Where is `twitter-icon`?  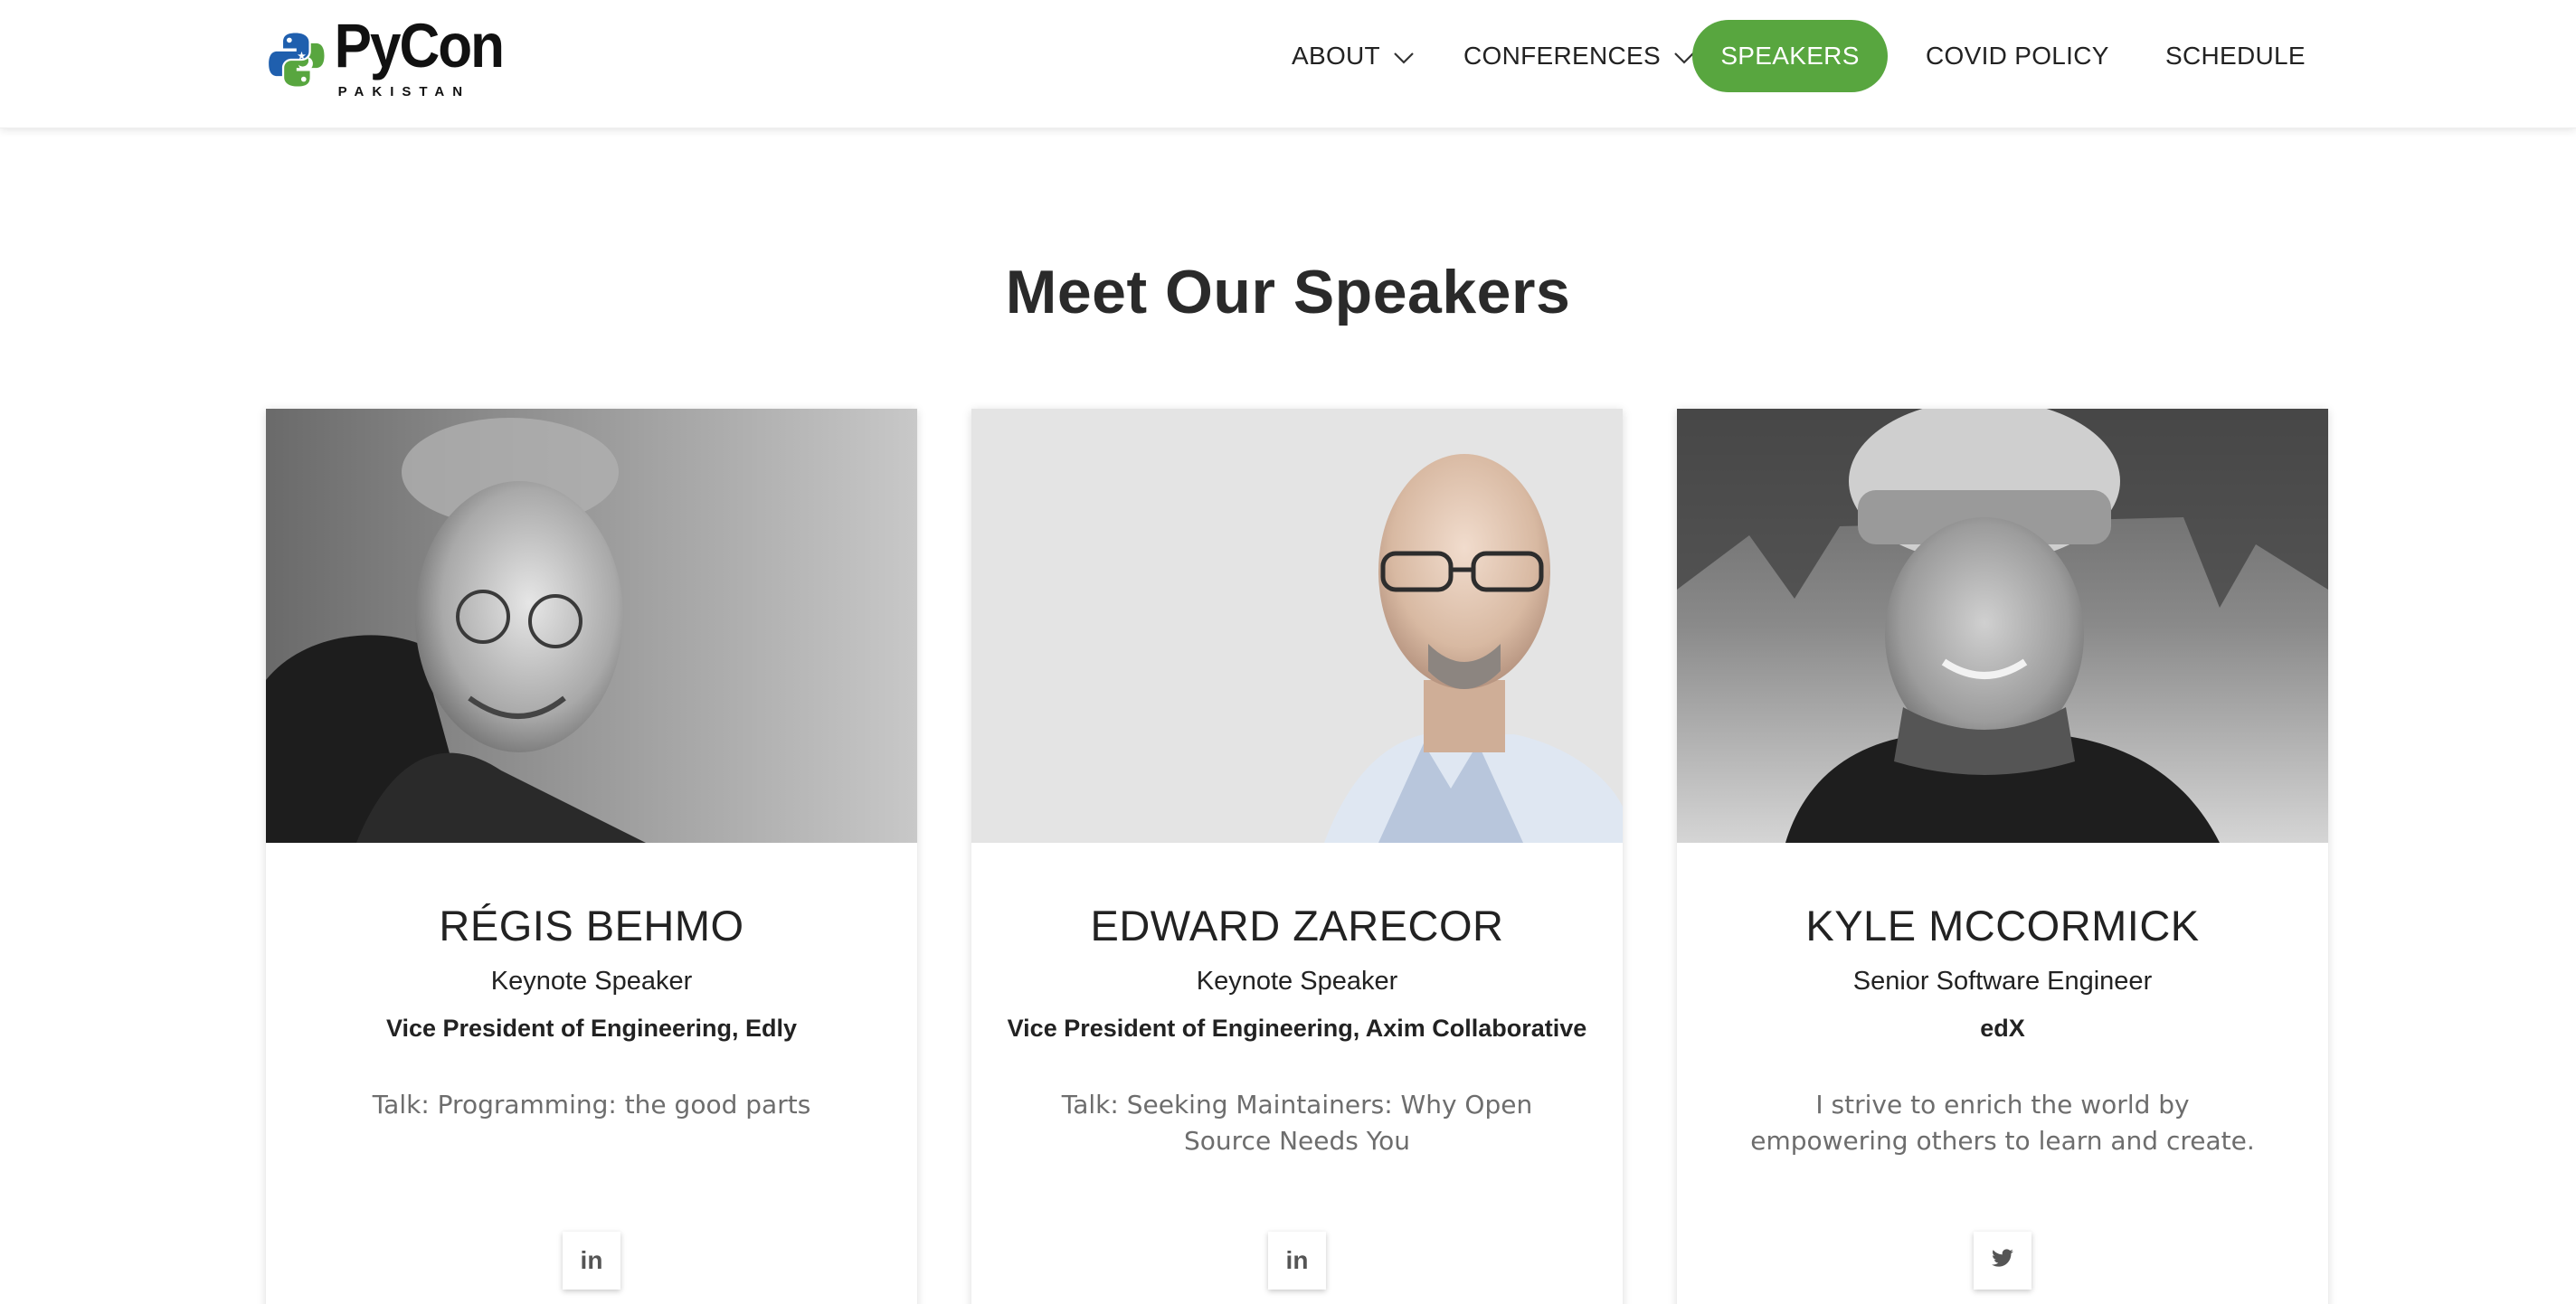
twitter-icon is located at coordinates (2002, 1260).